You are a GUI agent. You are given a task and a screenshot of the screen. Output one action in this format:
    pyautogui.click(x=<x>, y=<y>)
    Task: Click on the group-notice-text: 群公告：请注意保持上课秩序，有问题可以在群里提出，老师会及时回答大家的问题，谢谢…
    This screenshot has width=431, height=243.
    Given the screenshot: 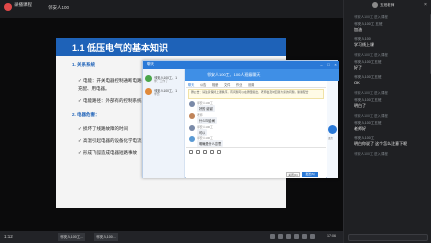 What is the action you would take?
    pyautogui.click(x=250, y=92)
    